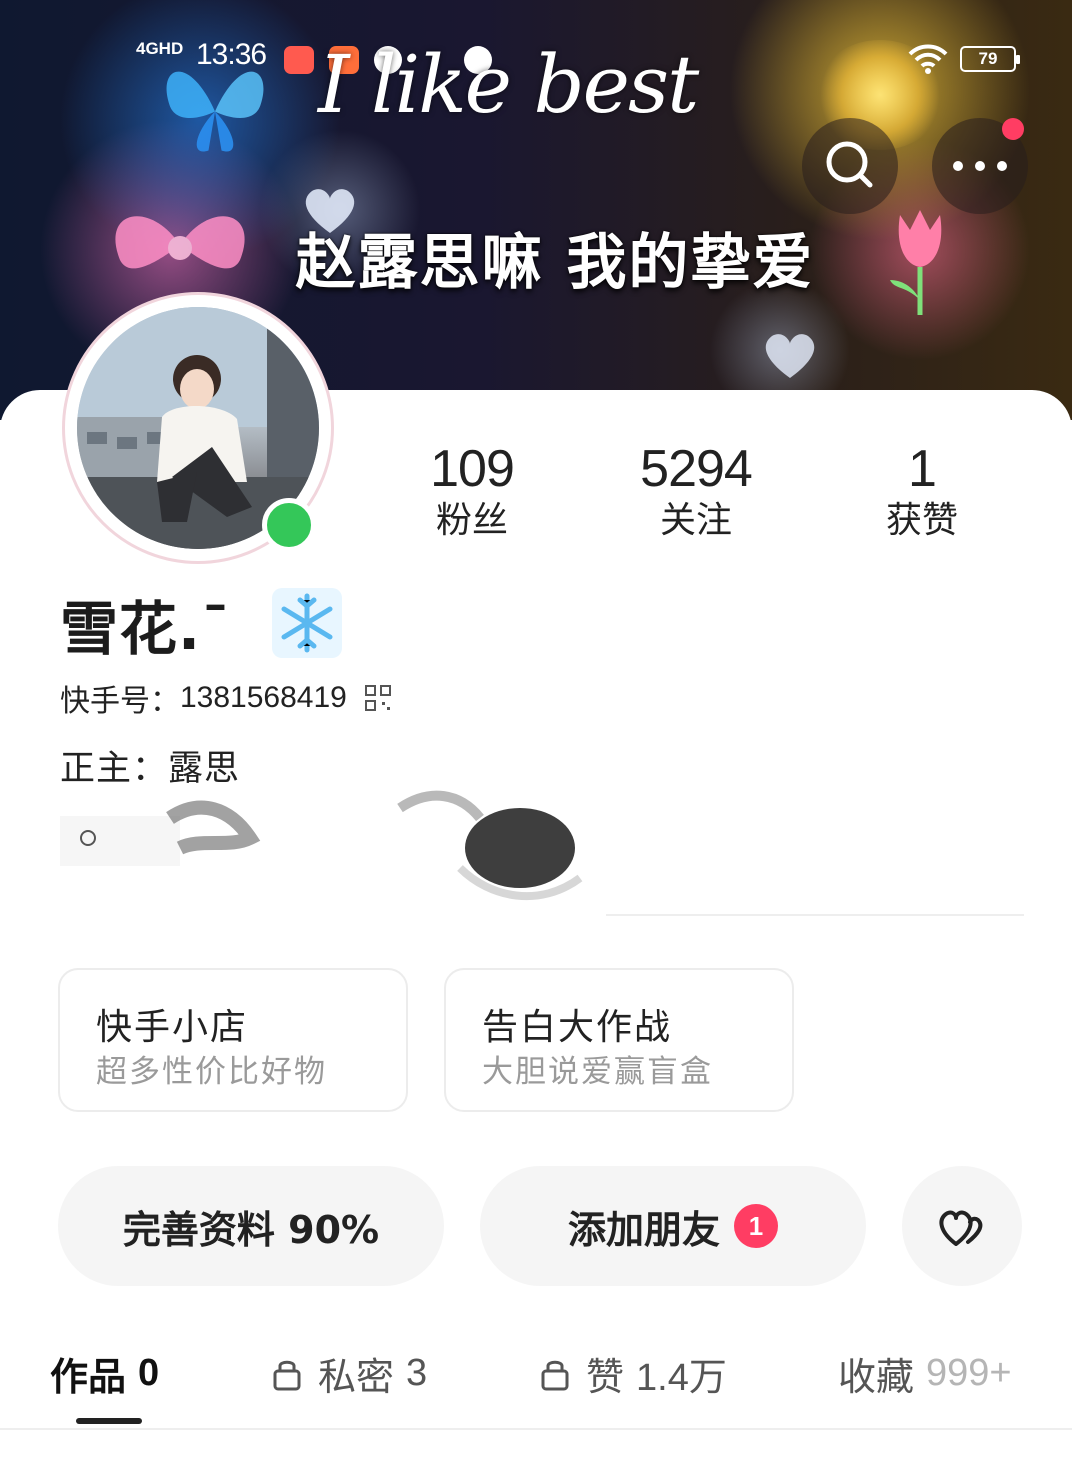 This screenshot has height=1476, width=1072. I want to click on tab-count: 1.4万, so click(681, 1378).